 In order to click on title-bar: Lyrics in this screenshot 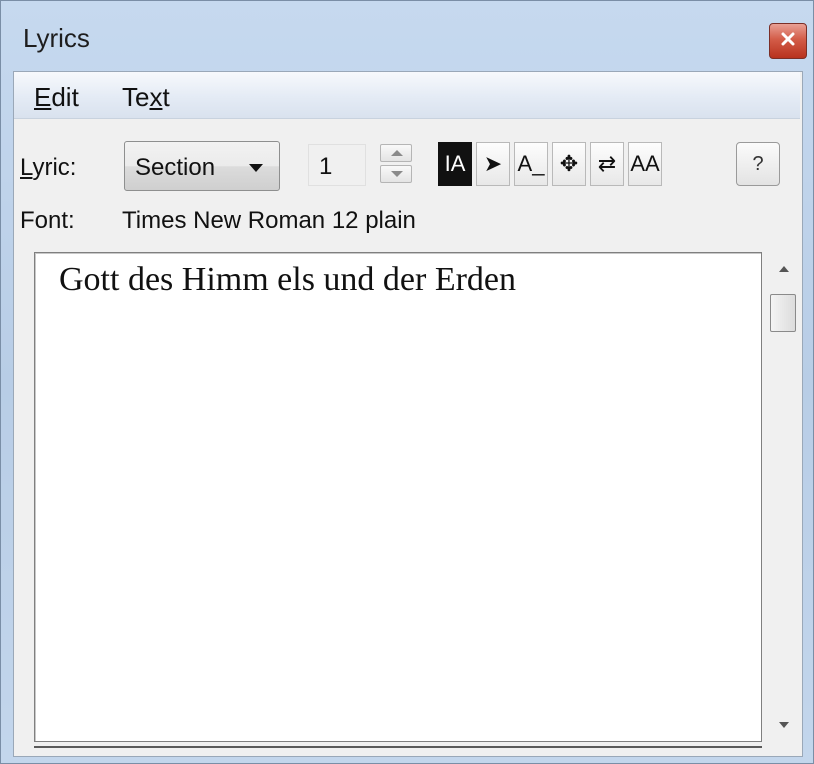, I will do `click(407, 36)`.